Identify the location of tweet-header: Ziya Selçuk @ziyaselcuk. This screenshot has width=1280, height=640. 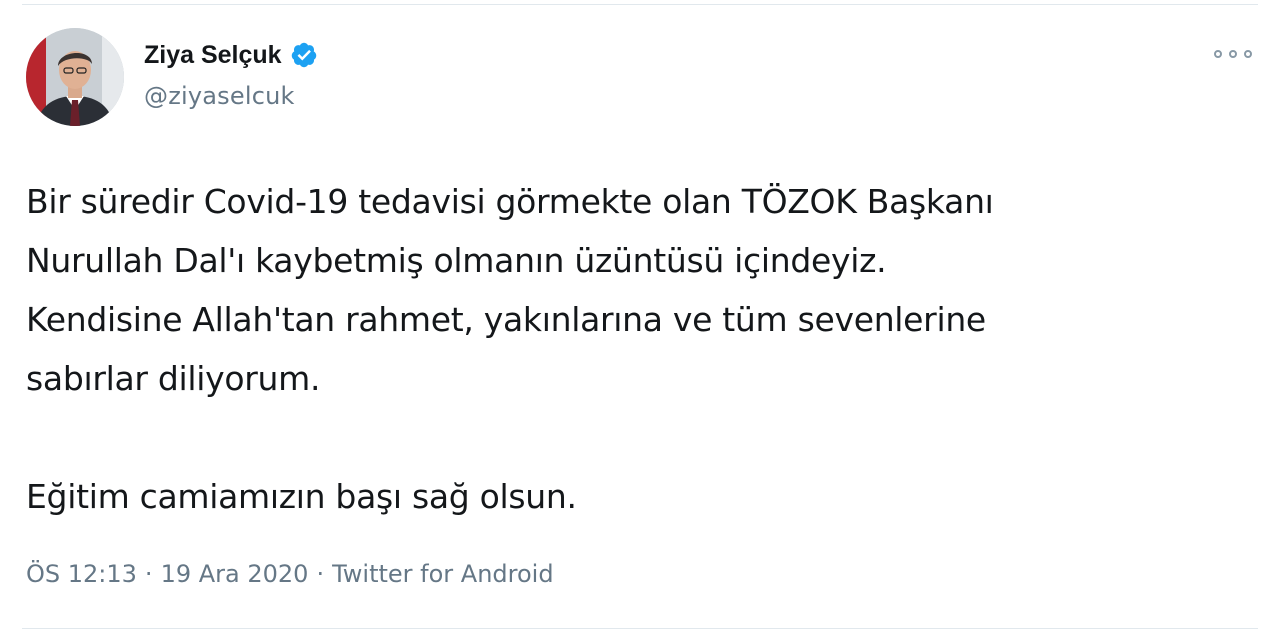
(231, 74).